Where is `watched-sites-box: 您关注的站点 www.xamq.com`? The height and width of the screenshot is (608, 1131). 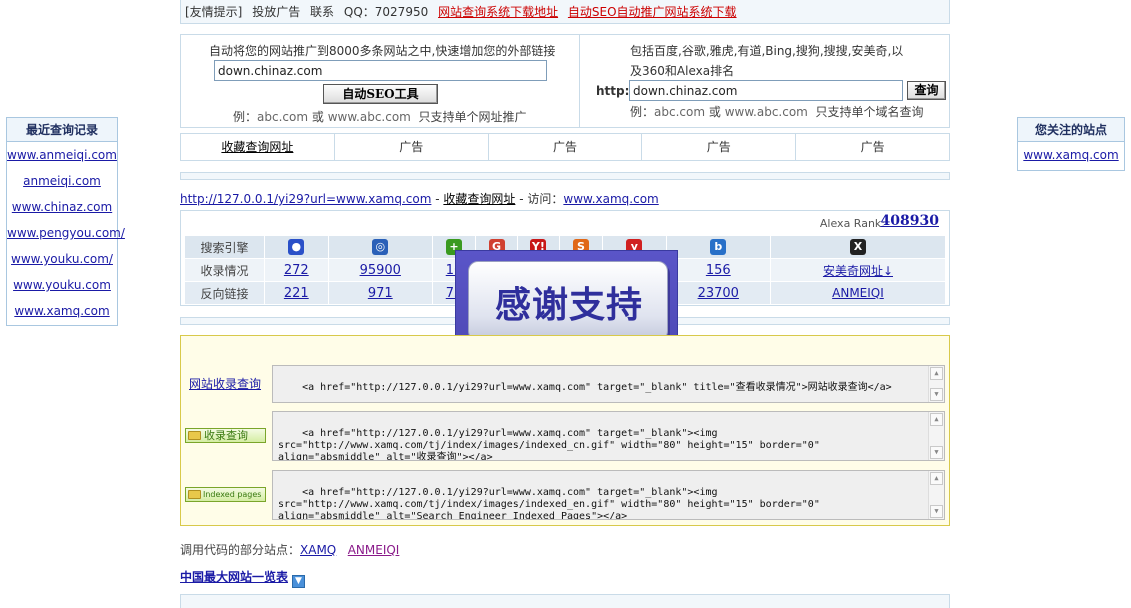
watched-sites-box: 您关注的站点 www.xamq.com is located at coordinates (1071, 144).